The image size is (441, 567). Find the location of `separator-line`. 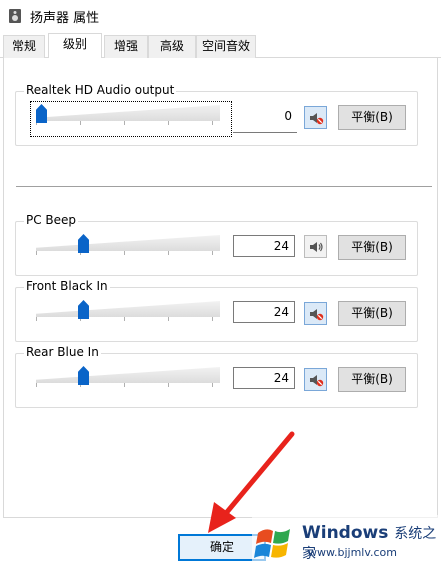

separator-line is located at coordinates (224, 186).